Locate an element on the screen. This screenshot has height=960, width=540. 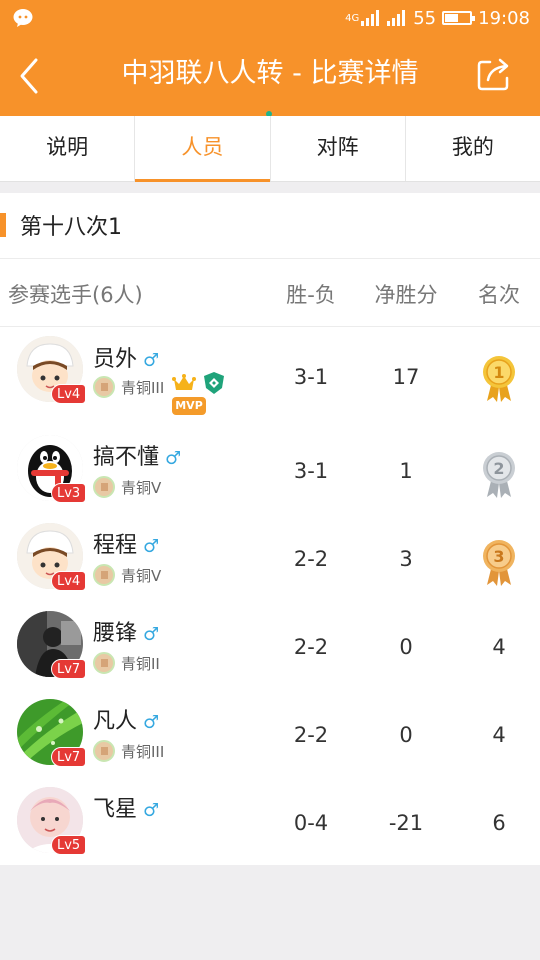
signal-icon is located at coordinates (370, 18).